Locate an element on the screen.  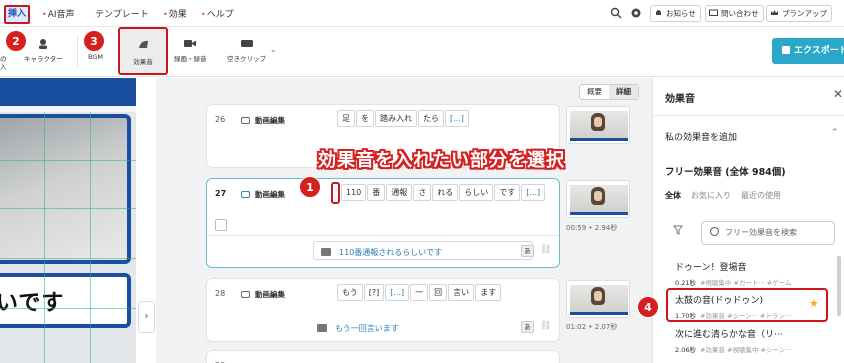
row-checkbox is located at coordinates (221, 225).